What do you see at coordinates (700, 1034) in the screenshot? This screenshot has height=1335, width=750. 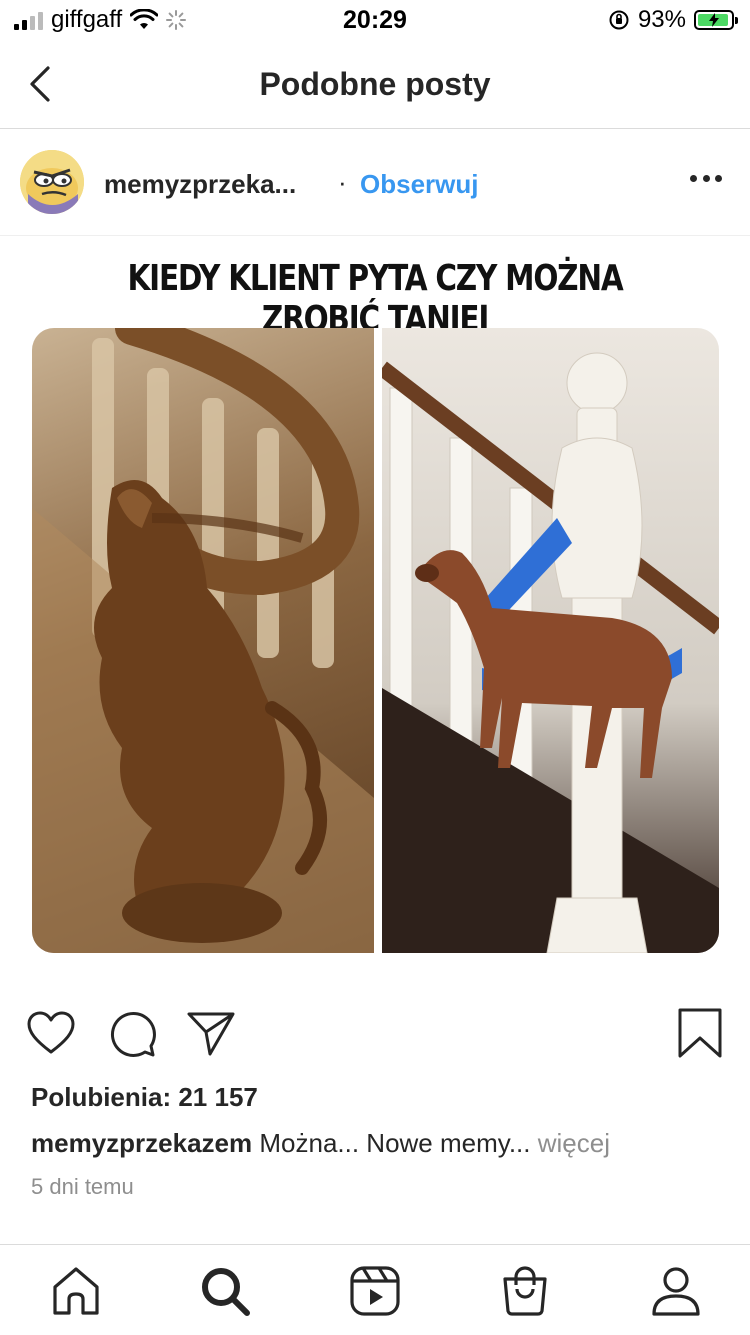 I see `save-button` at bounding box center [700, 1034].